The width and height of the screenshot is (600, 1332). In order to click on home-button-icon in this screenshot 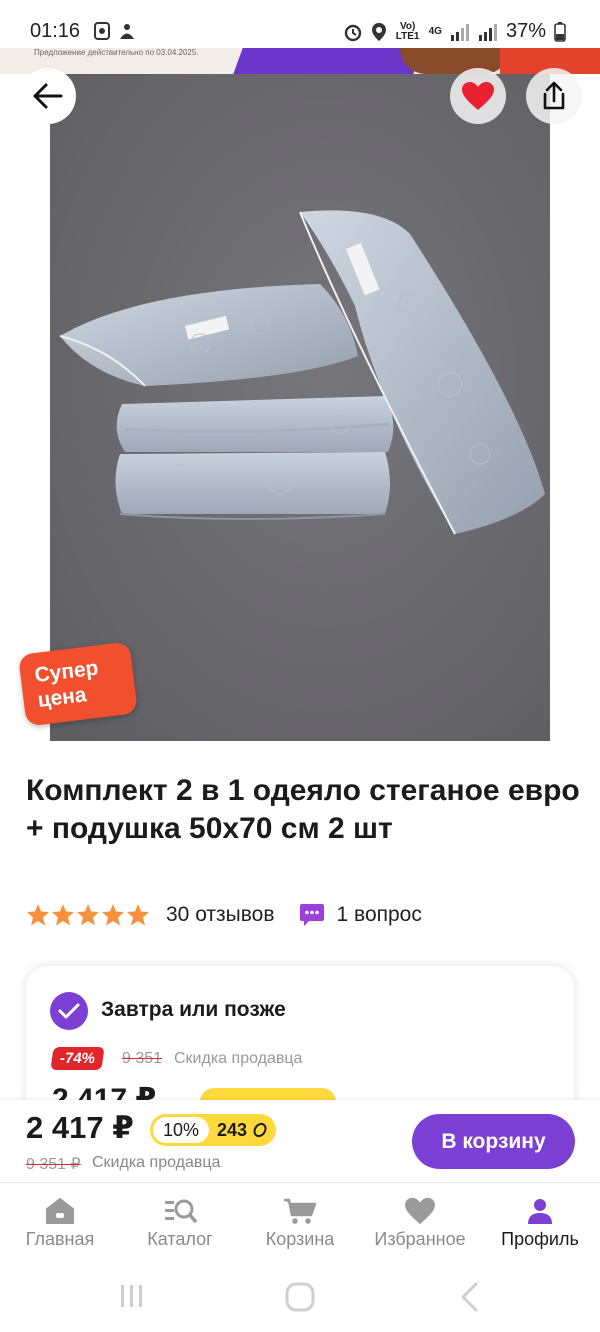, I will do `click(300, 1297)`.